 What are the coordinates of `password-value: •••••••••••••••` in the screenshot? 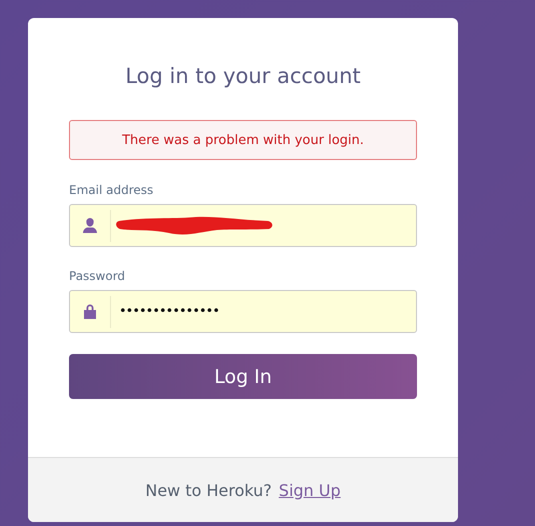 It's located at (169, 311).